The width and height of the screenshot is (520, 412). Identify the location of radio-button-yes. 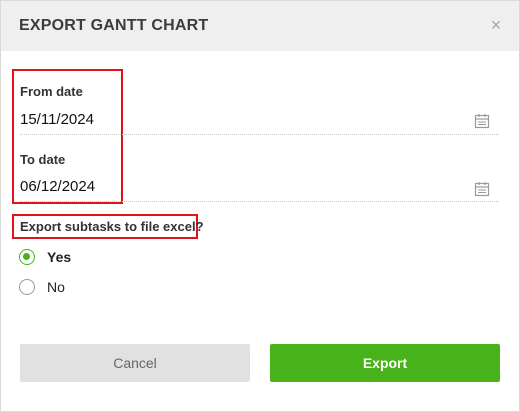
(27, 257).